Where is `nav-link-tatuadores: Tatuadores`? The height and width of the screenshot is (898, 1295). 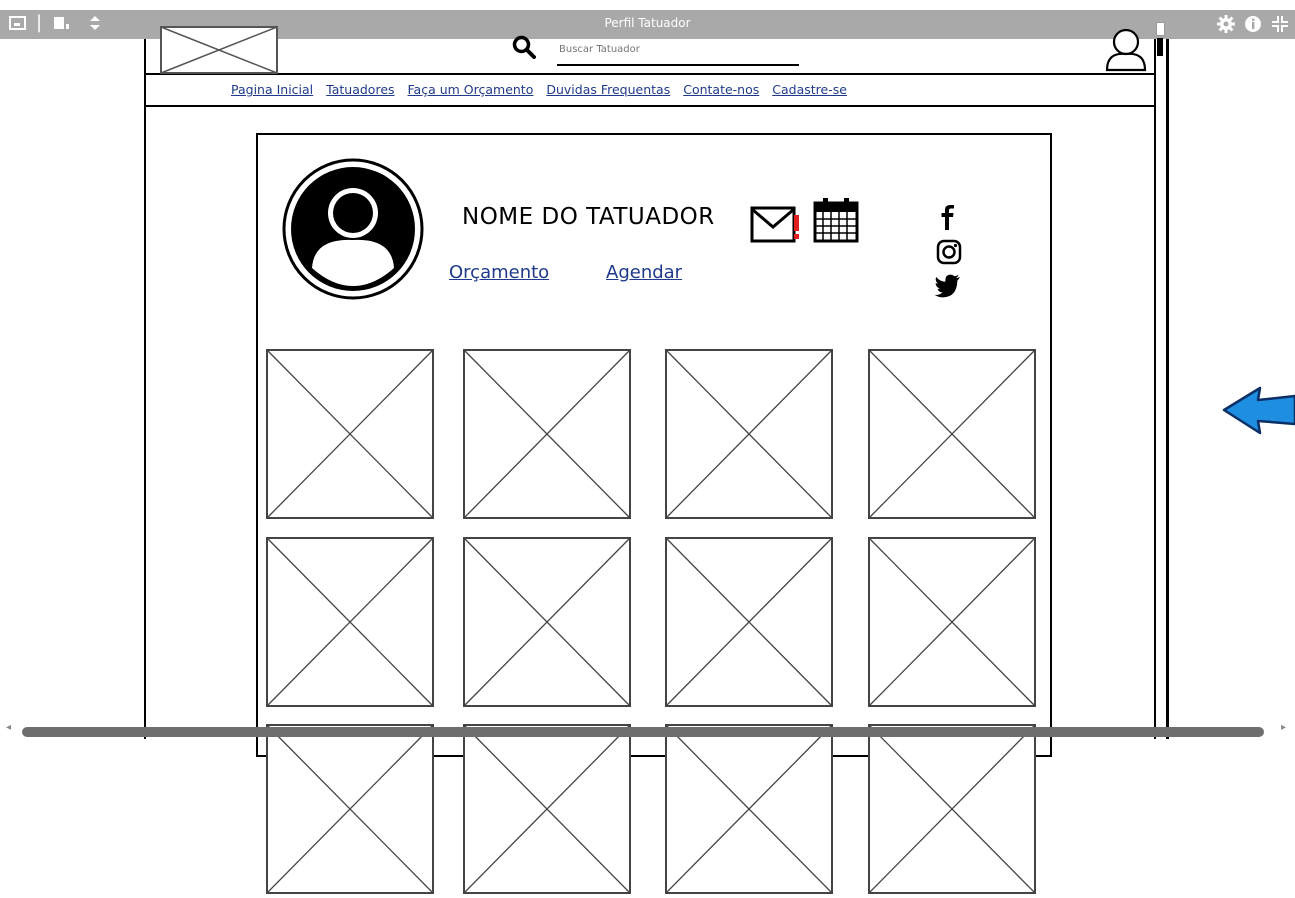 nav-link-tatuadores: Tatuadores is located at coordinates (360, 89).